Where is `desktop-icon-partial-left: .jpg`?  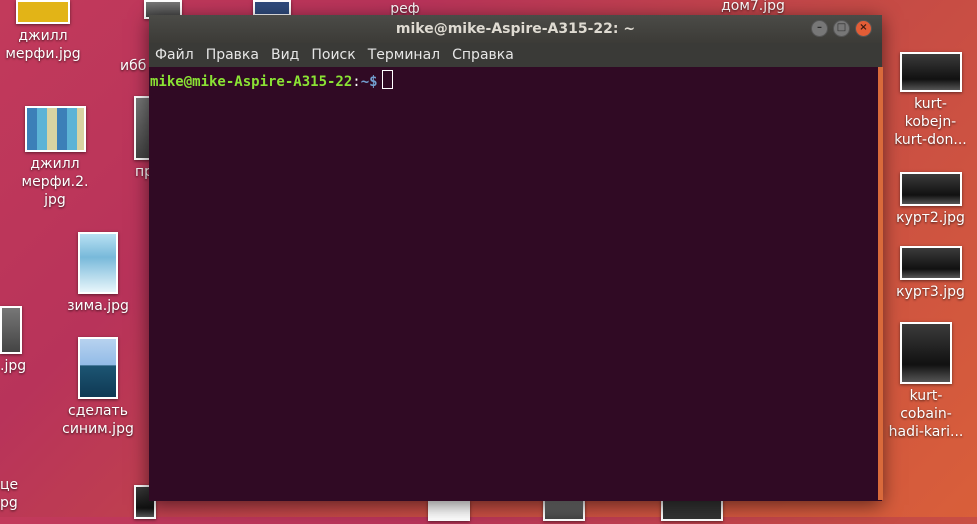 desktop-icon-partial-left: .jpg is located at coordinates (14, 340).